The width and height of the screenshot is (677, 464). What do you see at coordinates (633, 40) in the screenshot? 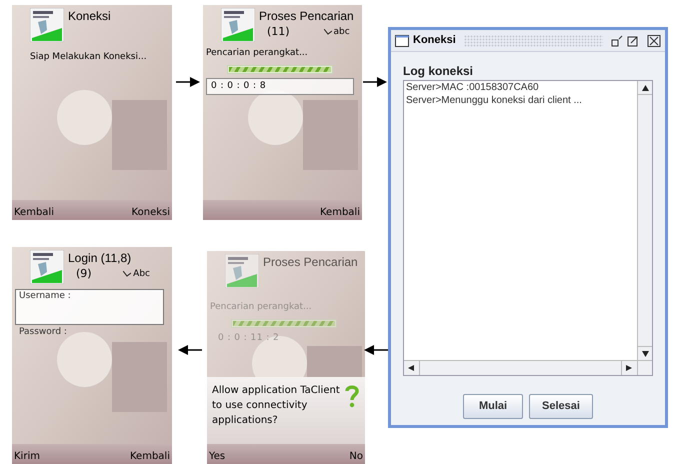
I see `maximize-icon` at bounding box center [633, 40].